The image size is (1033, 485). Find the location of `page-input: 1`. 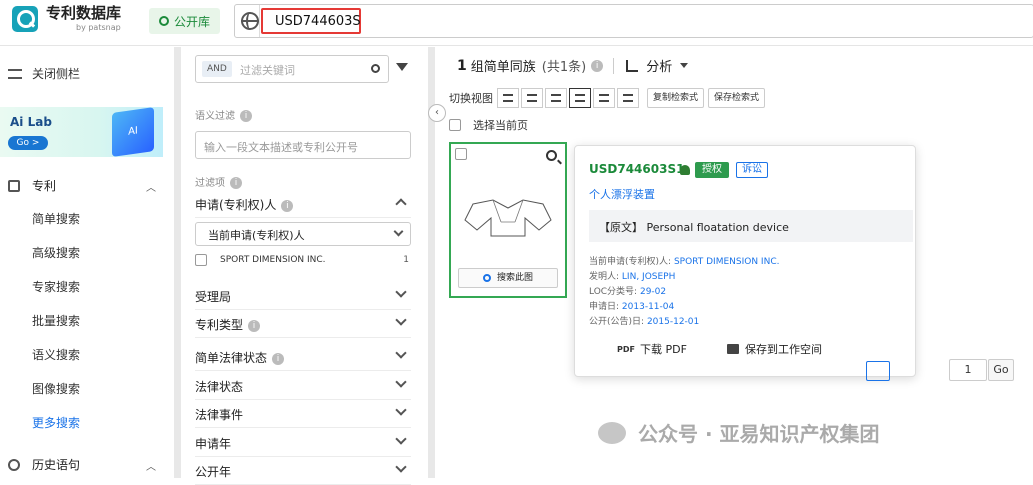

page-input: 1 is located at coordinates (968, 370).